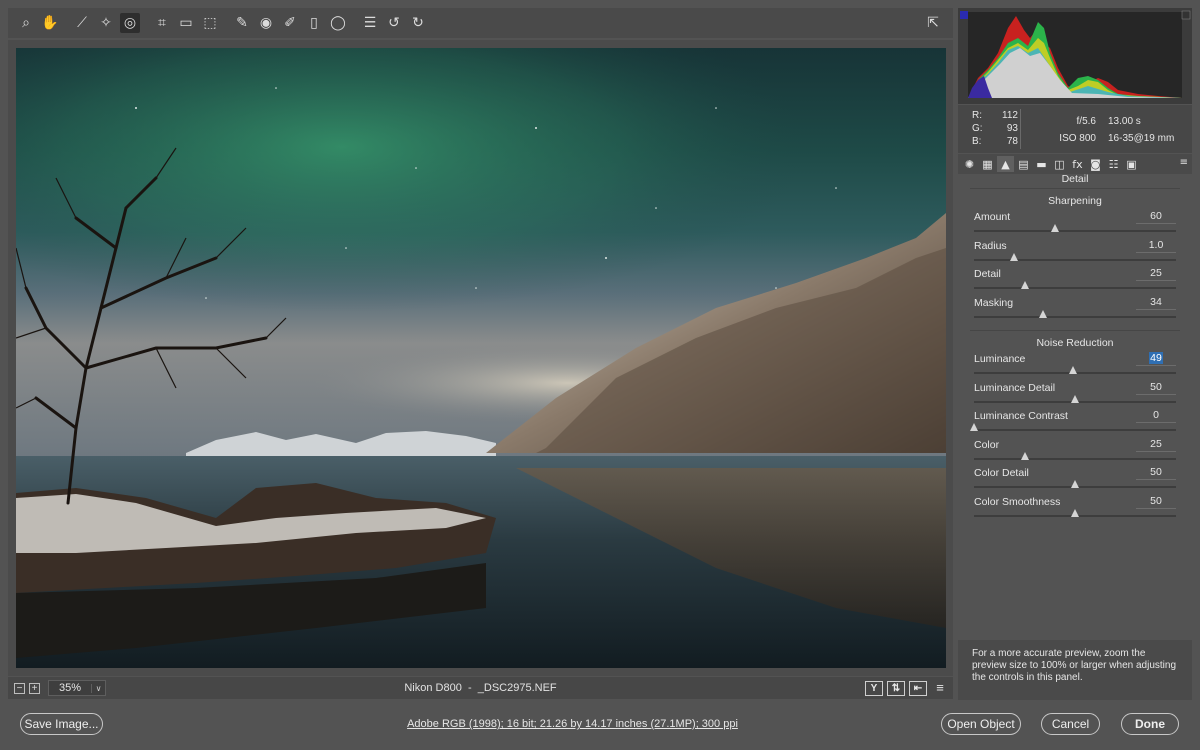 This screenshot has height=750, width=1200. I want to click on fullscreen-icon: ⇱, so click(933, 23).